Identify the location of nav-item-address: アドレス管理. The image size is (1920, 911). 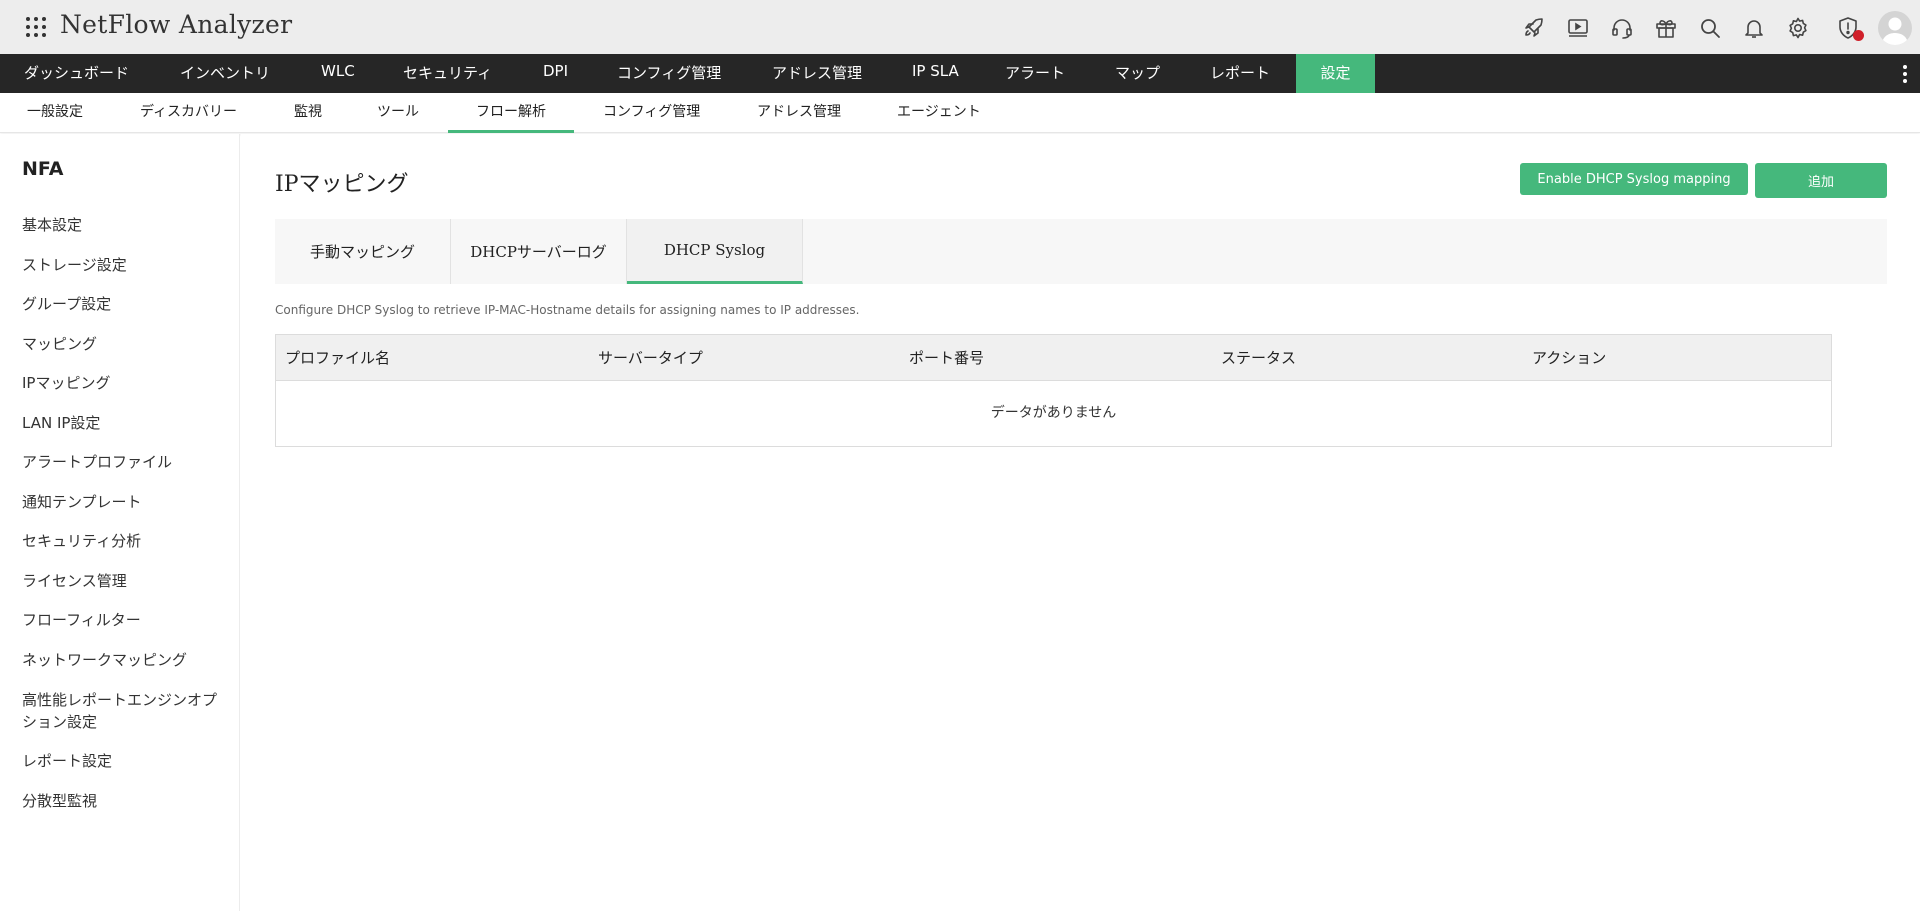
(817, 73).